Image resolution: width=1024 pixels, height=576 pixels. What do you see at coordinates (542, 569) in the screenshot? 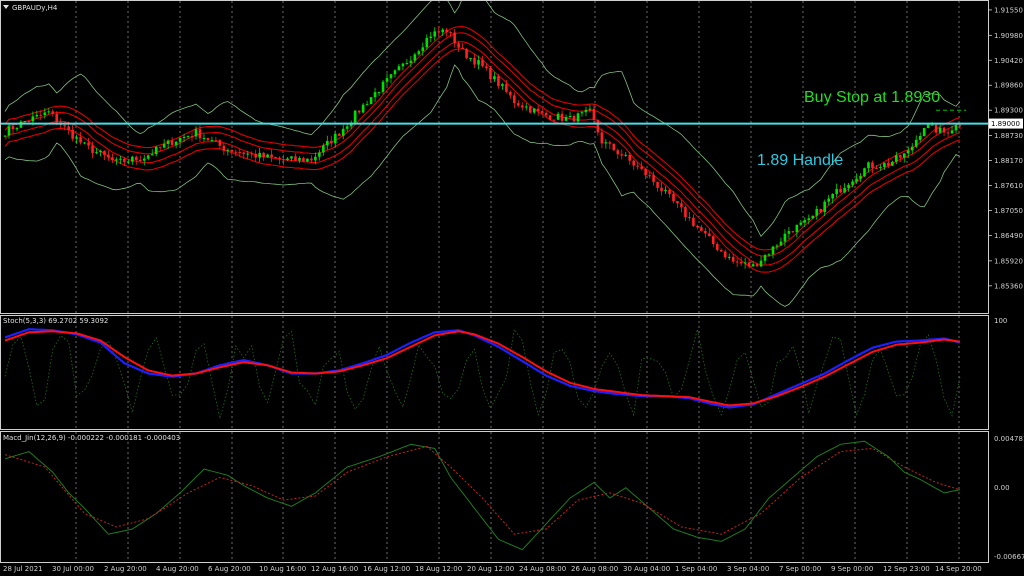
I see `time-tick-label: 24 Aug 08:00` at bounding box center [542, 569].